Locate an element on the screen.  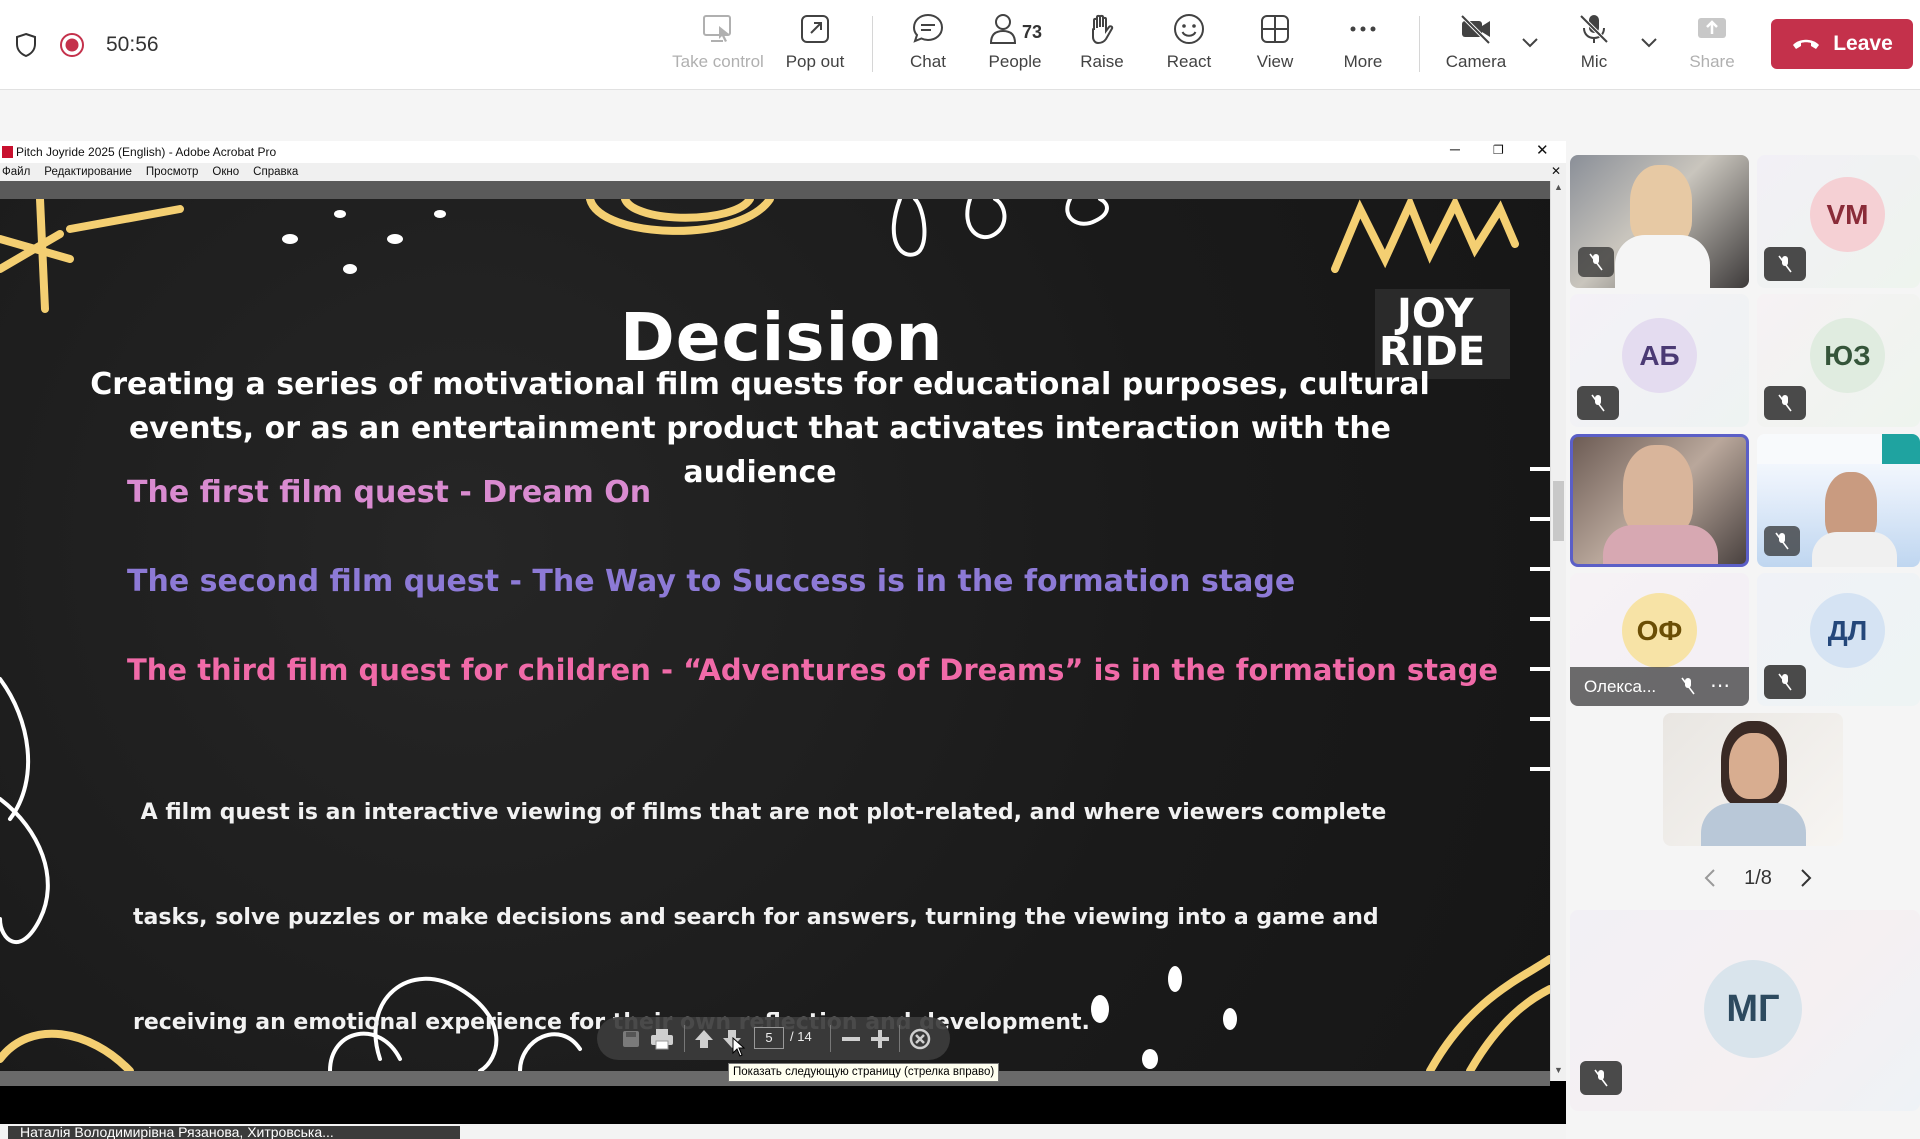
take-control-button: Take control is located at coordinates (718, 47).